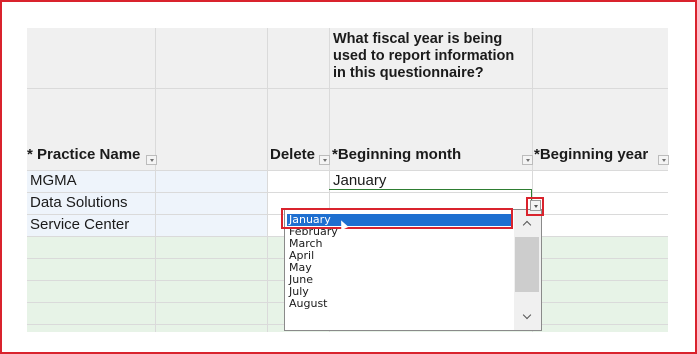 The height and width of the screenshot is (354, 697). Describe the element at coordinates (399, 304) in the screenshot. I see `dropdown-option: August` at that location.